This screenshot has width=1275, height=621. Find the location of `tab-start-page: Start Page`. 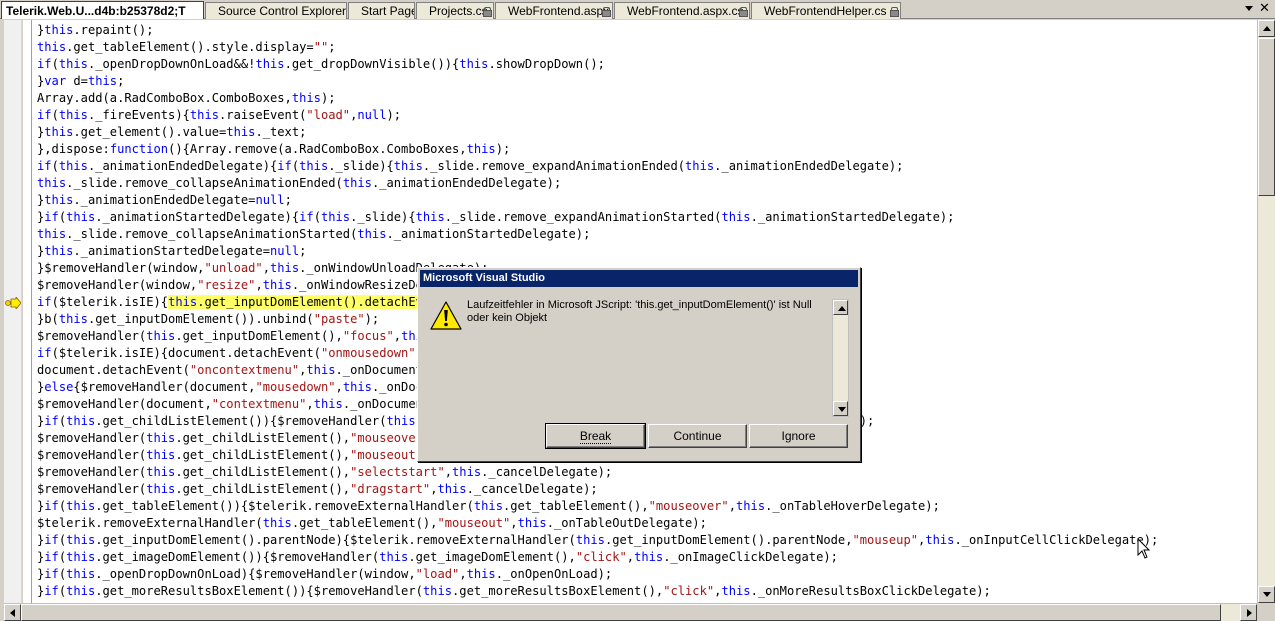

tab-start-page: Start Page is located at coordinates (381, 10).